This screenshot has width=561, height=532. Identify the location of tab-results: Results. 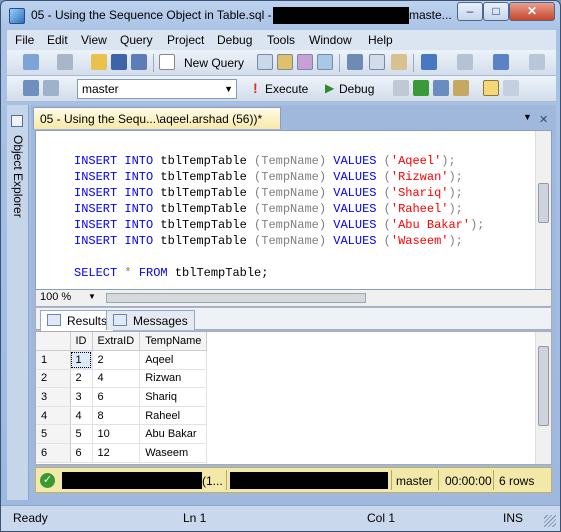
(77, 320).